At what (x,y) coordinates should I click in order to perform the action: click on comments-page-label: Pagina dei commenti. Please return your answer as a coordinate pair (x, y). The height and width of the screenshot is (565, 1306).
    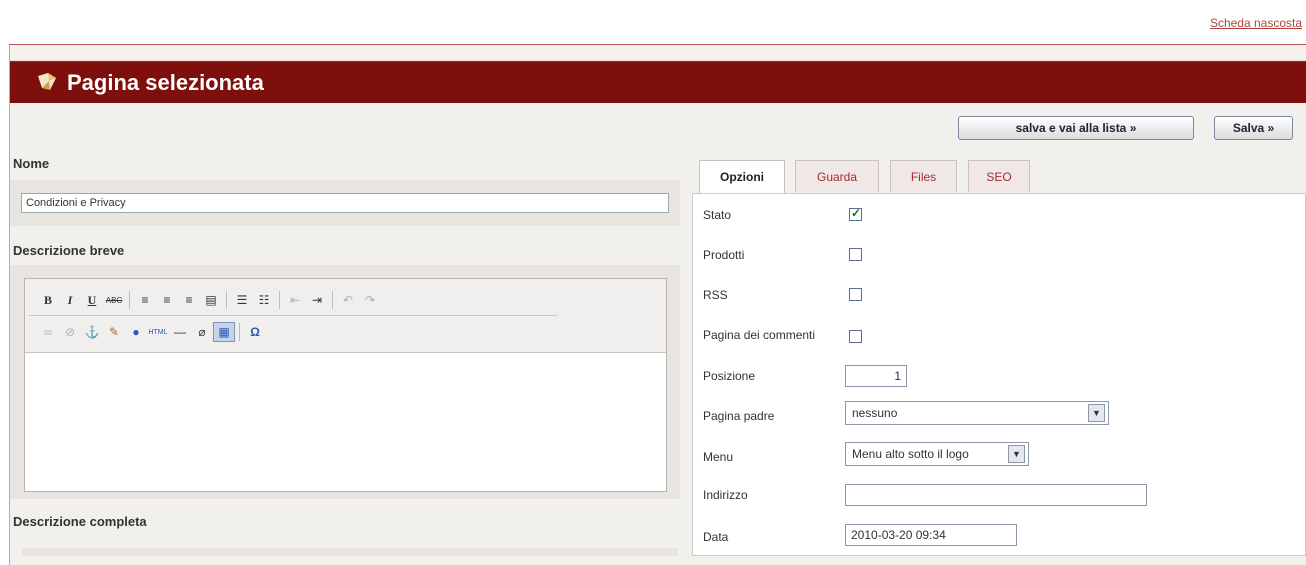
    Looking at the image, I should click on (759, 335).